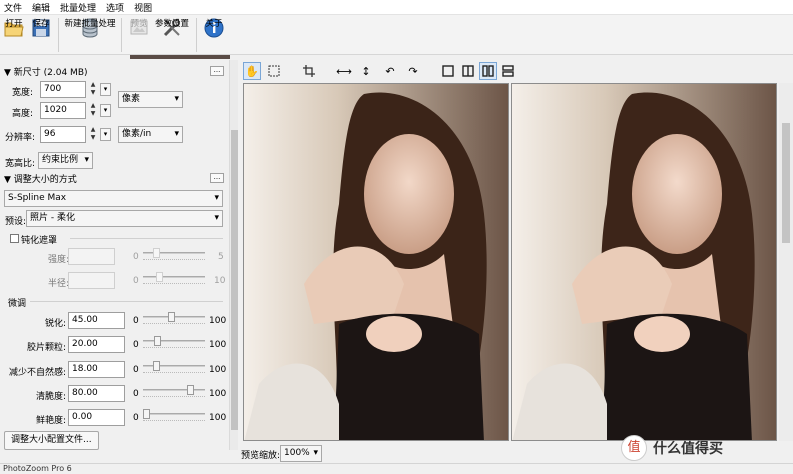 This screenshot has width=793, height=474. I want to click on radius-slider, so click(174, 278).